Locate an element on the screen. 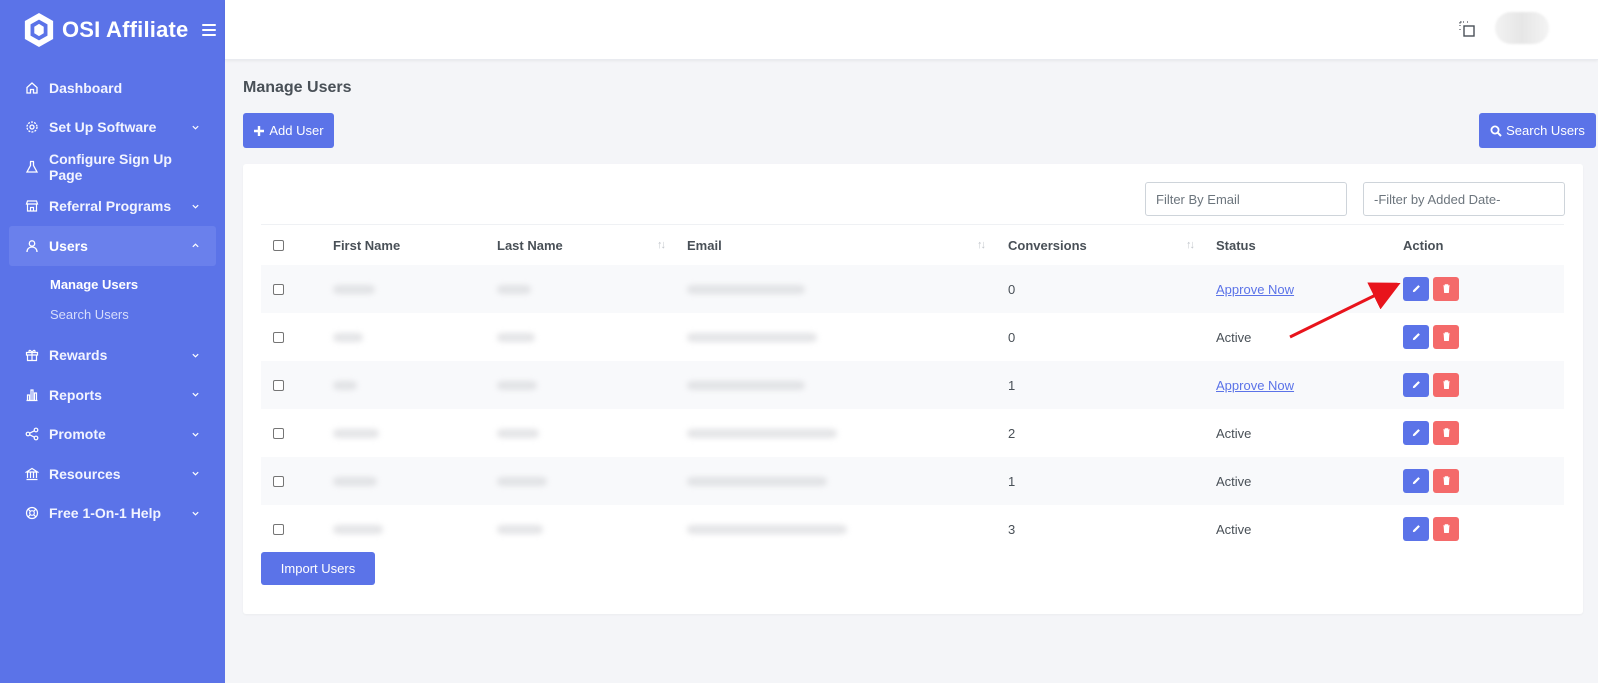 The image size is (1598, 683). filter-date-input is located at coordinates (1464, 199).